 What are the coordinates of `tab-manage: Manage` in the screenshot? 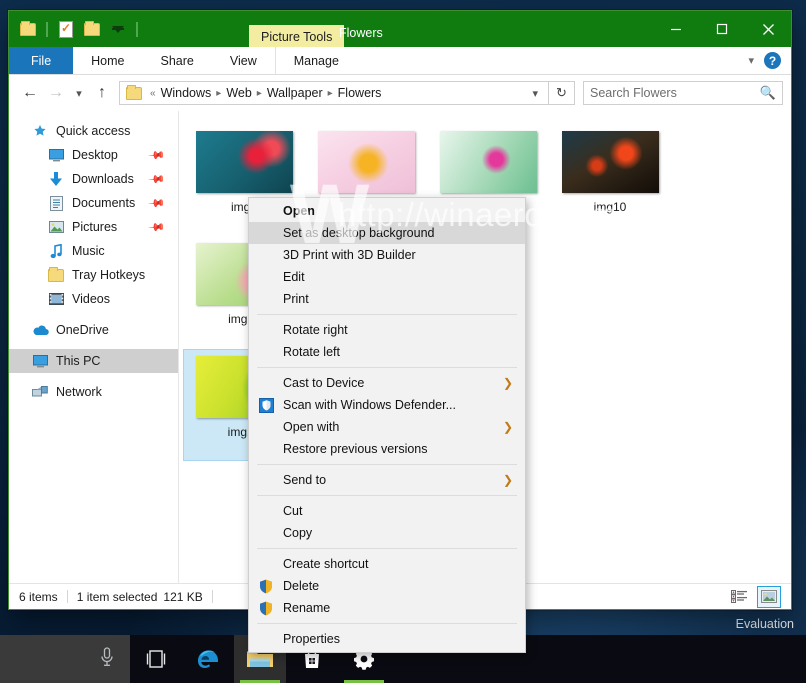 It's located at (315, 60).